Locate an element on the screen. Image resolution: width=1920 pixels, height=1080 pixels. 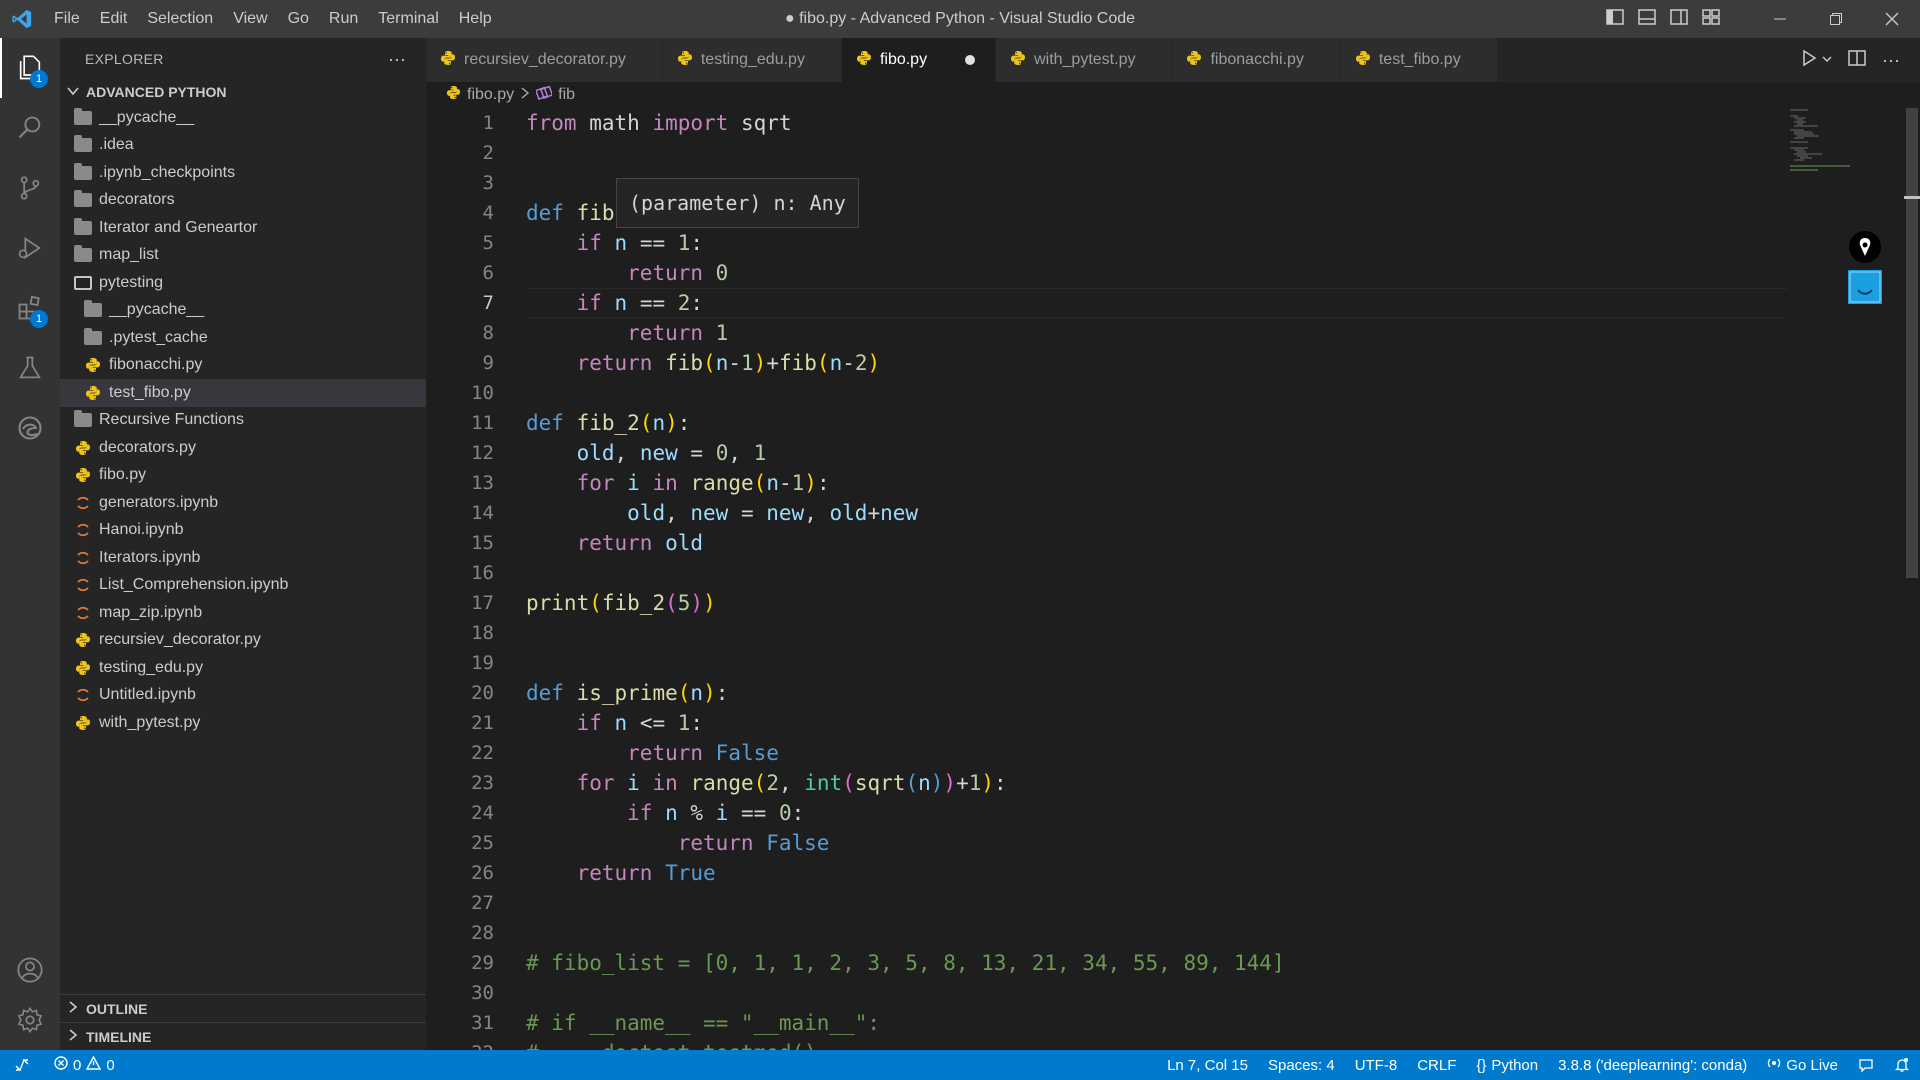
more-actions-icon: ··· is located at coordinates (397, 59).